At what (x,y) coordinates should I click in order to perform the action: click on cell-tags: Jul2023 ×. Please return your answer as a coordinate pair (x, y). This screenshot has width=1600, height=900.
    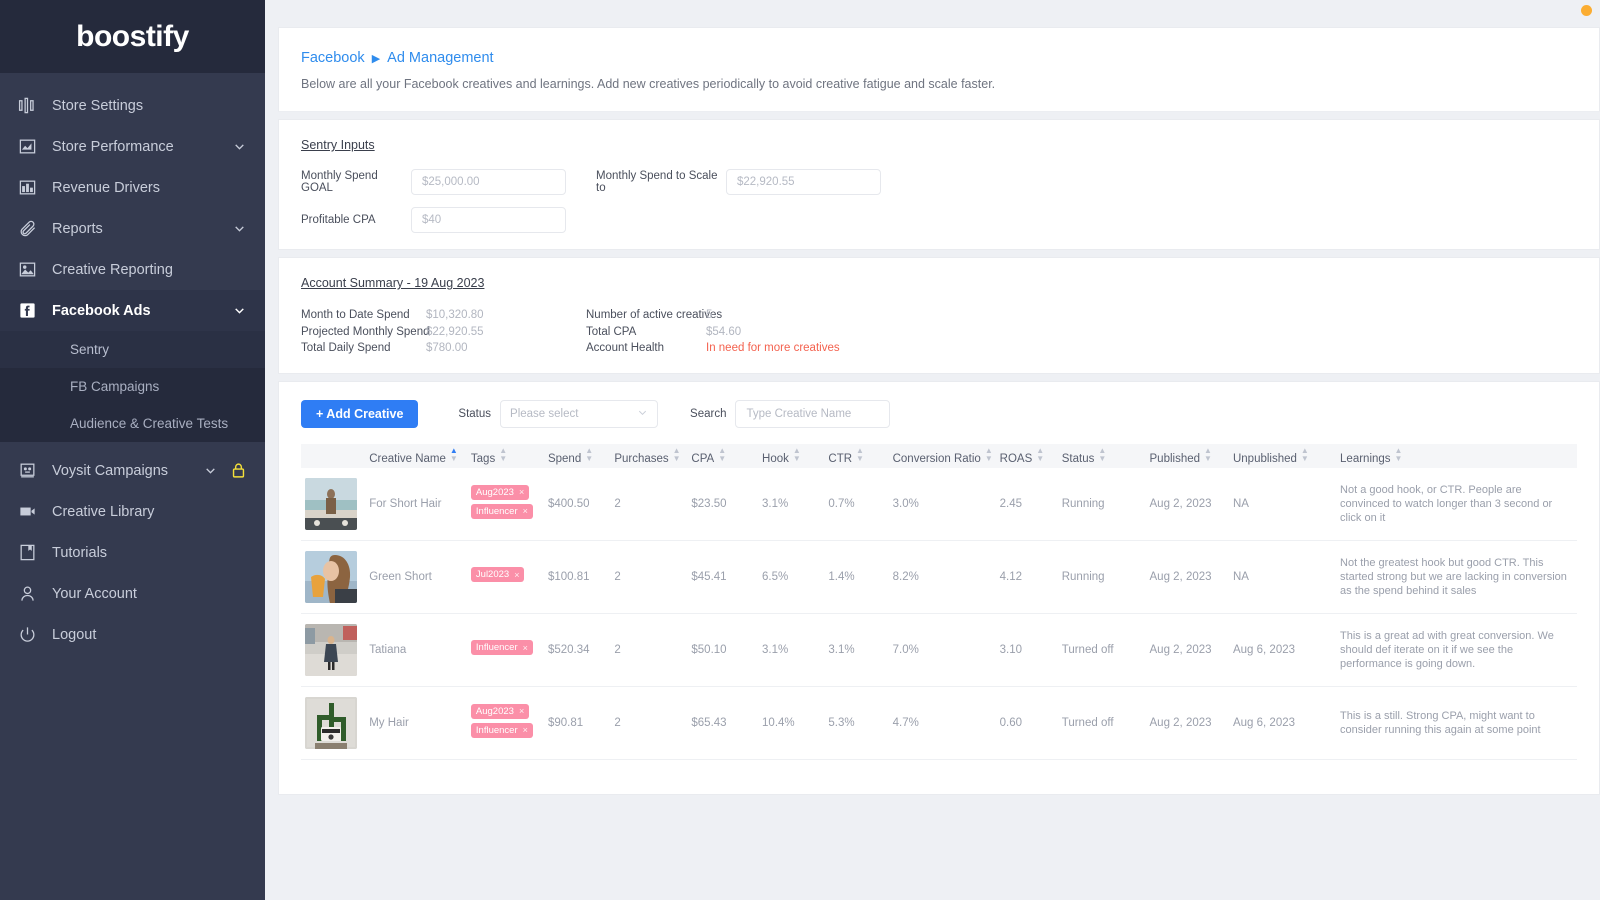
    Looking at the image, I should click on (505, 577).